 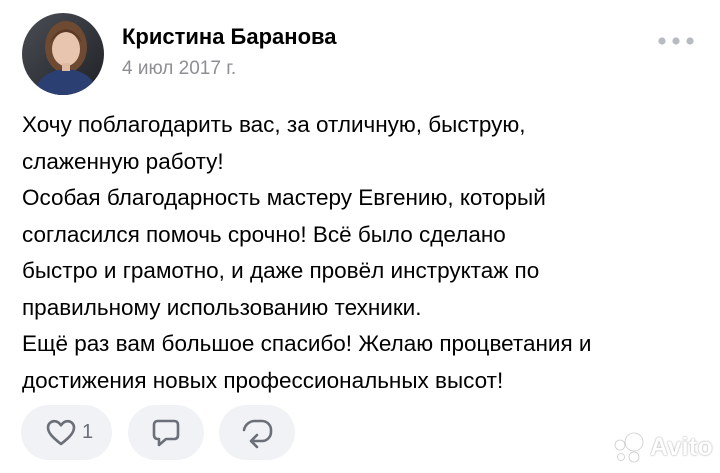 I want to click on avatar, so click(x=63, y=54).